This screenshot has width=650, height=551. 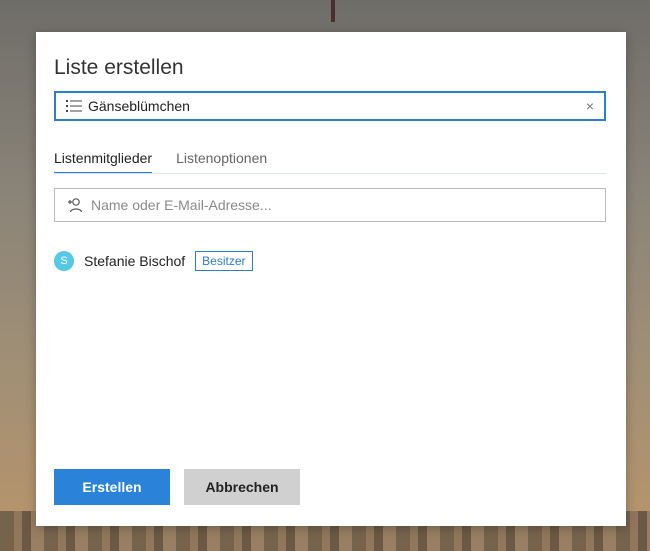 What do you see at coordinates (160, 162) in the screenshot?
I see `tab-bar: Listenmitglieder Listenoptionen` at bounding box center [160, 162].